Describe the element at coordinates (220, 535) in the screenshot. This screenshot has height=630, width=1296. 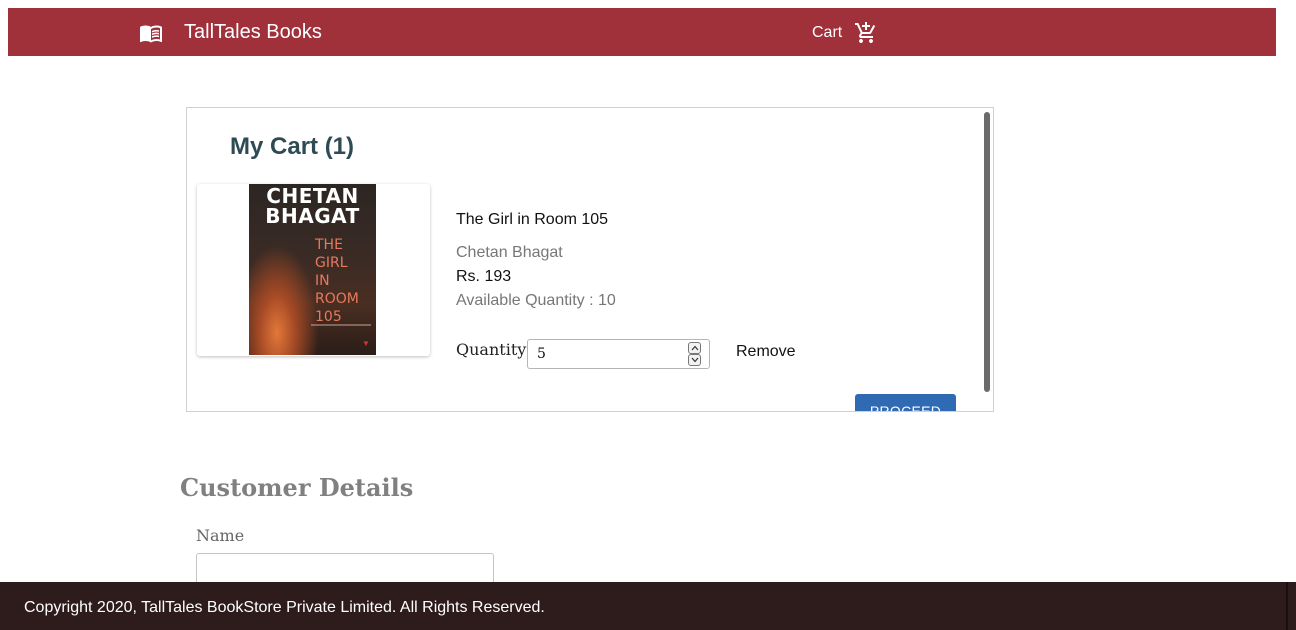
I see `name-label: Name` at that location.